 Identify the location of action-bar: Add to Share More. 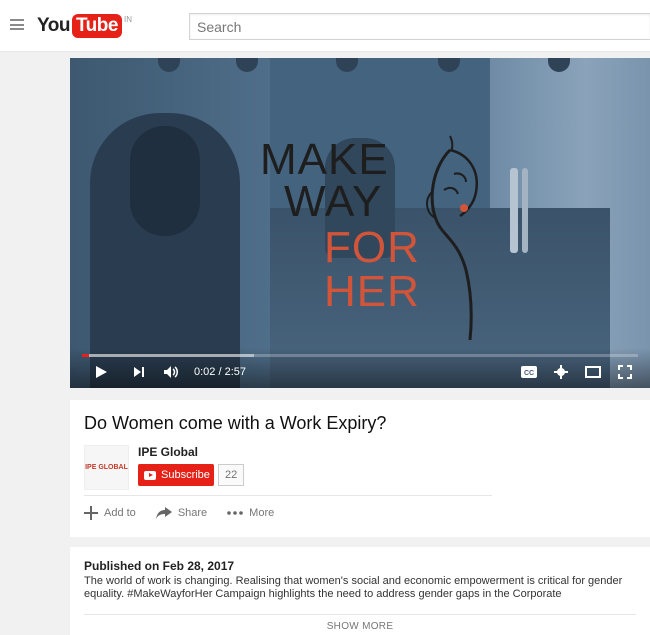
(189, 513).